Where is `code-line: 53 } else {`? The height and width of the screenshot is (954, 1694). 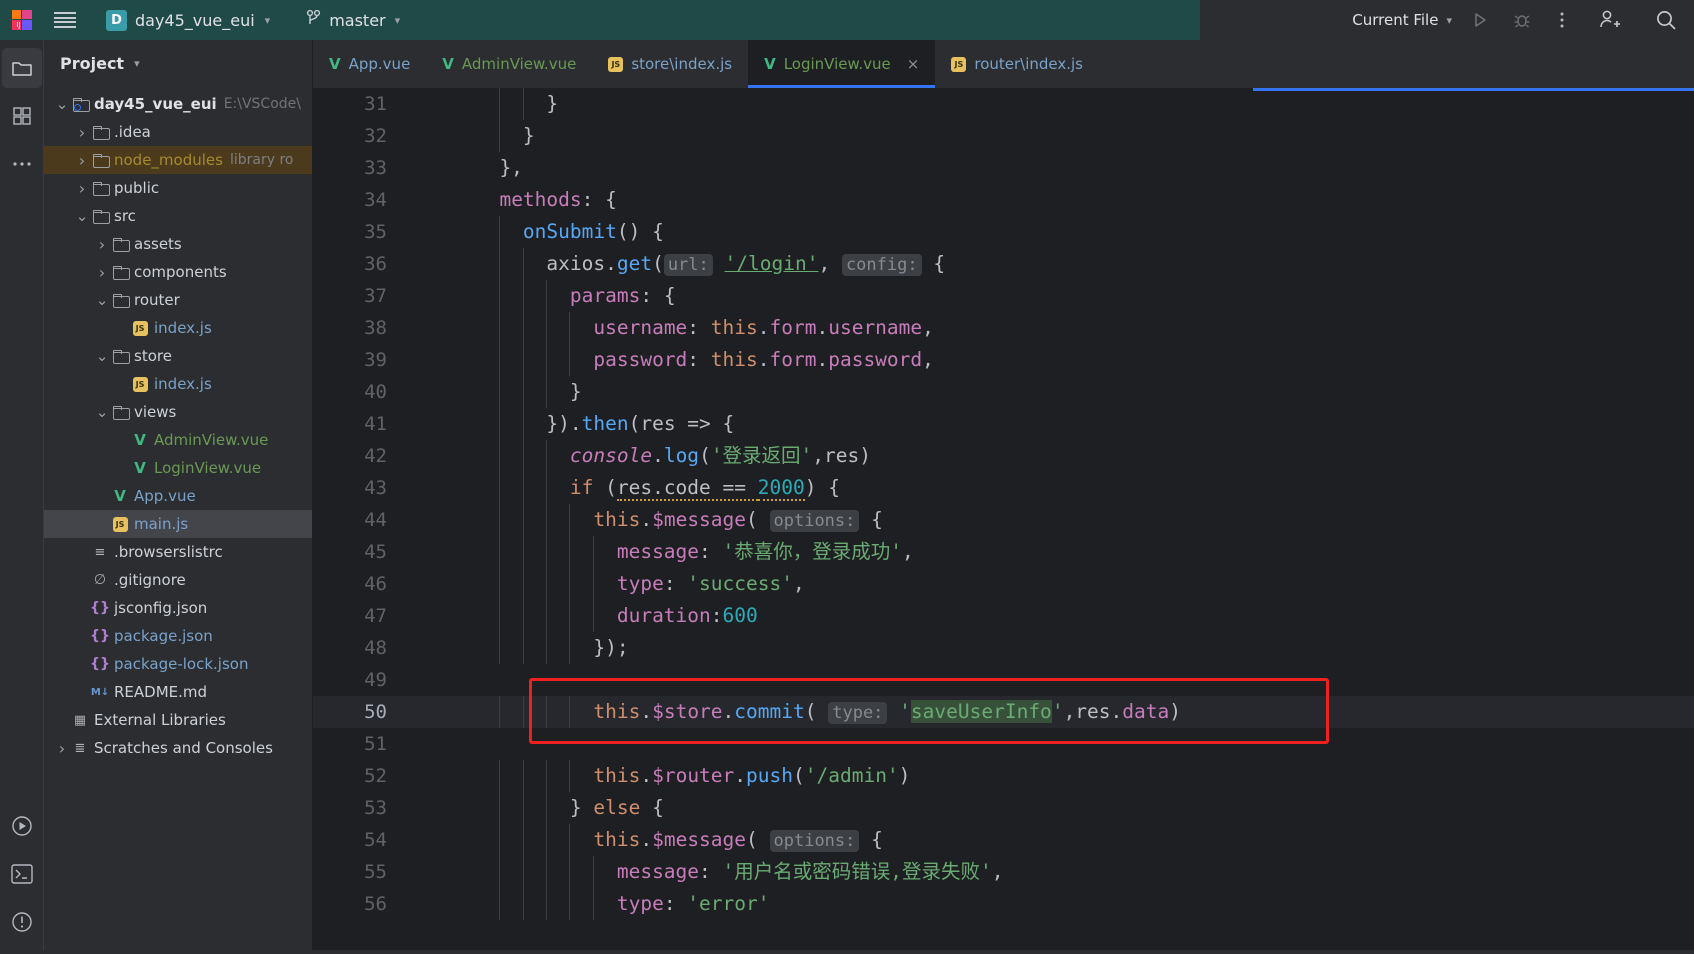 code-line: 53 } else { is located at coordinates (1003, 808).